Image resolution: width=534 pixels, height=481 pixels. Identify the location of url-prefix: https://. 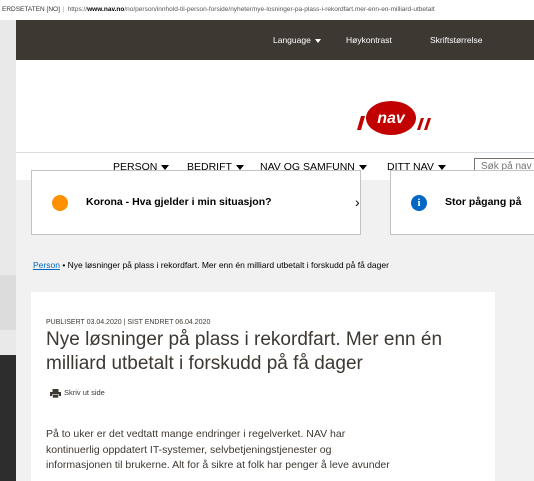
(77, 9).